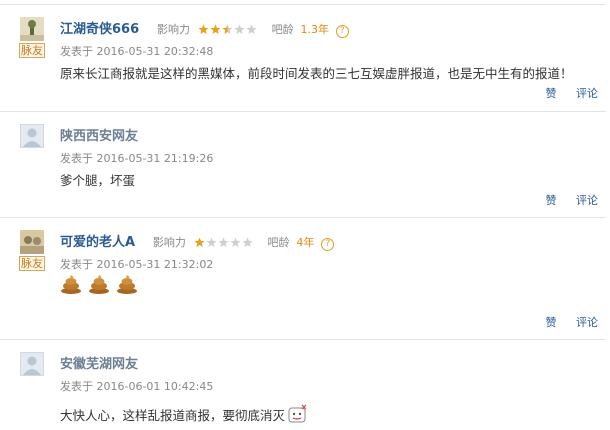  I want to click on age-value: 4年, so click(305, 242).